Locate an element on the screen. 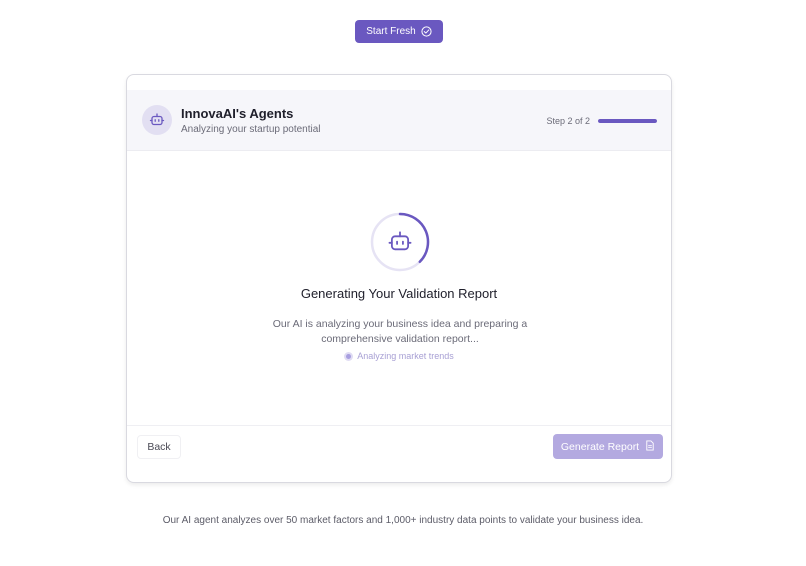 The image size is (806, 566). step-indicator: Step 2 of 2 is located at coordinates (568, 121).